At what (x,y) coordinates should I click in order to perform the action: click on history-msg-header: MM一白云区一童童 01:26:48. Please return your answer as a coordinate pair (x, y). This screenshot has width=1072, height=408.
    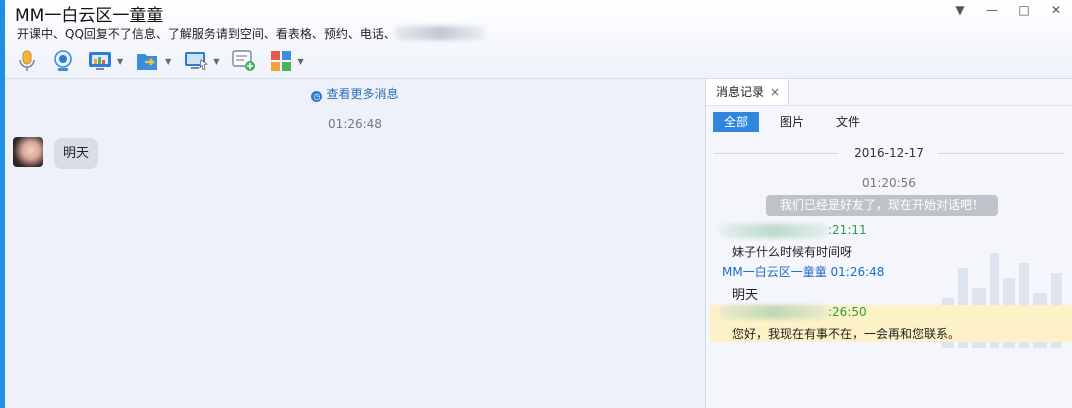
    Looking at the image, I should click on (803, 272).